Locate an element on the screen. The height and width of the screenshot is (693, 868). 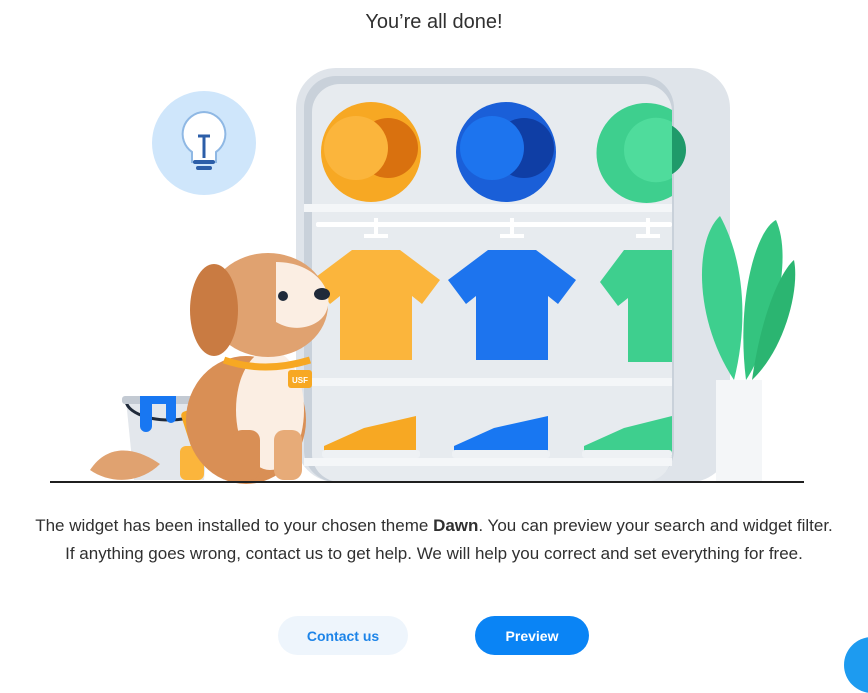
orange-ball is located at coordinates (371, 152).